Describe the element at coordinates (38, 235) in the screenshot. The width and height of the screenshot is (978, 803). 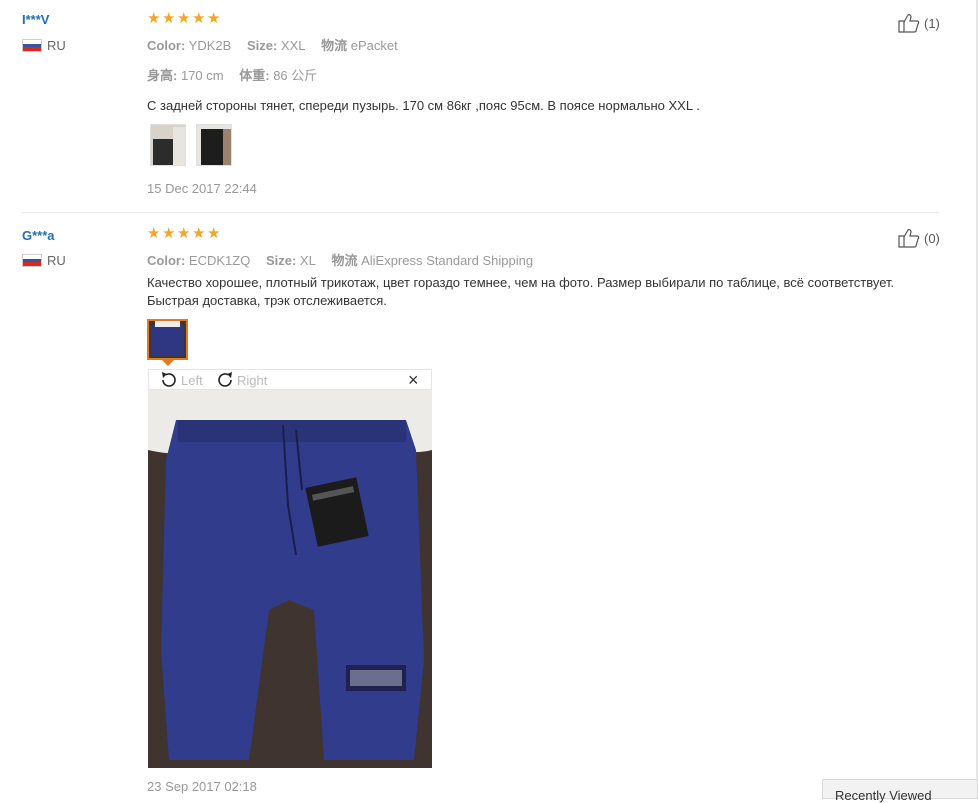
I see `reviewer-name: G***a` at that location.